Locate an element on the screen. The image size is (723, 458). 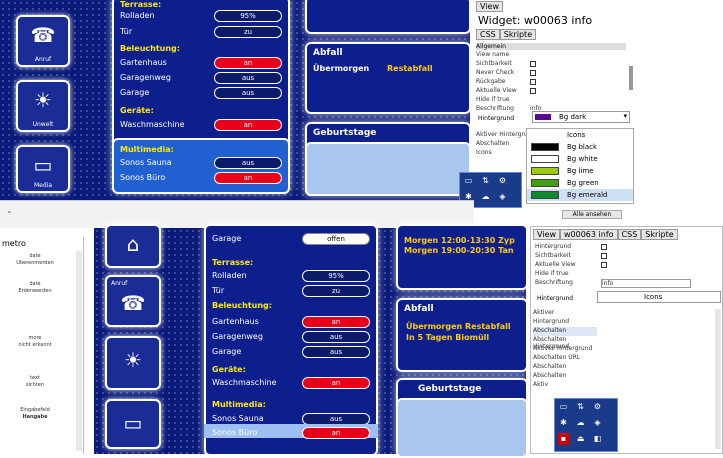
hintergrund-select: Icons is located at coordinates (659, 297).